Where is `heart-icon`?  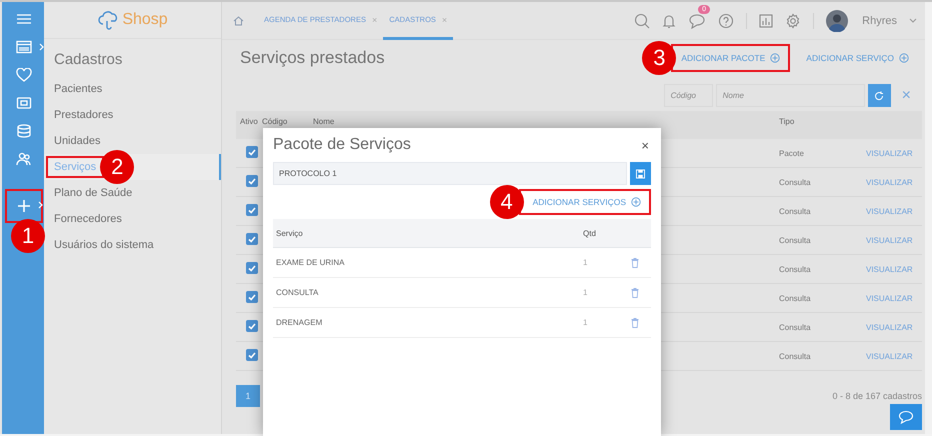 heart-icon is located at coordinates (24, 75).